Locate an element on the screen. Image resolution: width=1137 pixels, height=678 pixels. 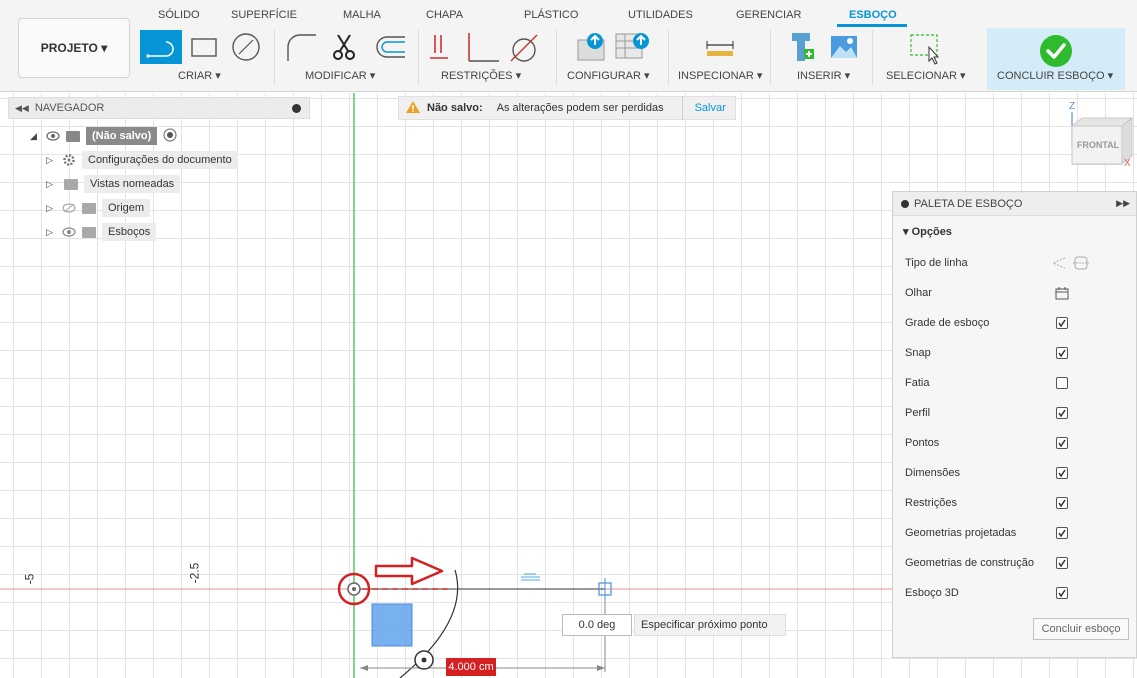
option-label: Geometrias projetadas is located at coordinates (961, 533).